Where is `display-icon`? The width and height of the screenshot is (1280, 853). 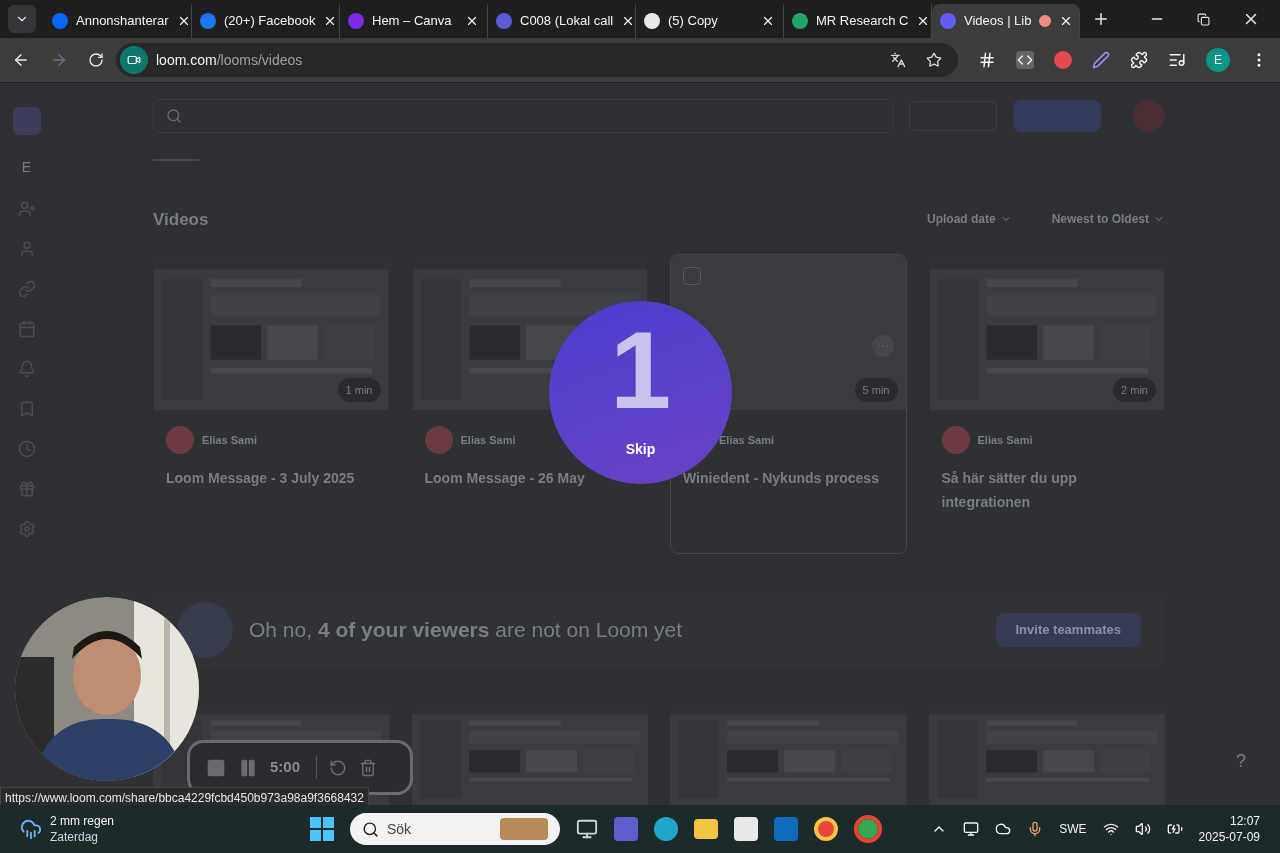
display-icon is located at coordinates (971, 829).